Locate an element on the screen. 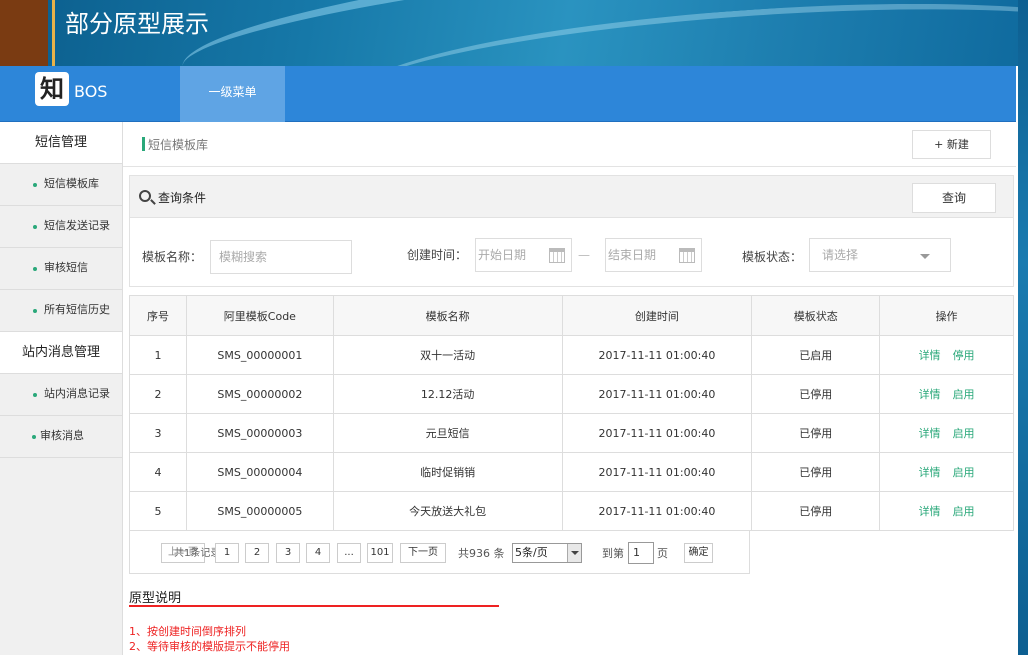 This screenshot has height=655, width=1028. notes-divider is located at coordinates (314, 606).